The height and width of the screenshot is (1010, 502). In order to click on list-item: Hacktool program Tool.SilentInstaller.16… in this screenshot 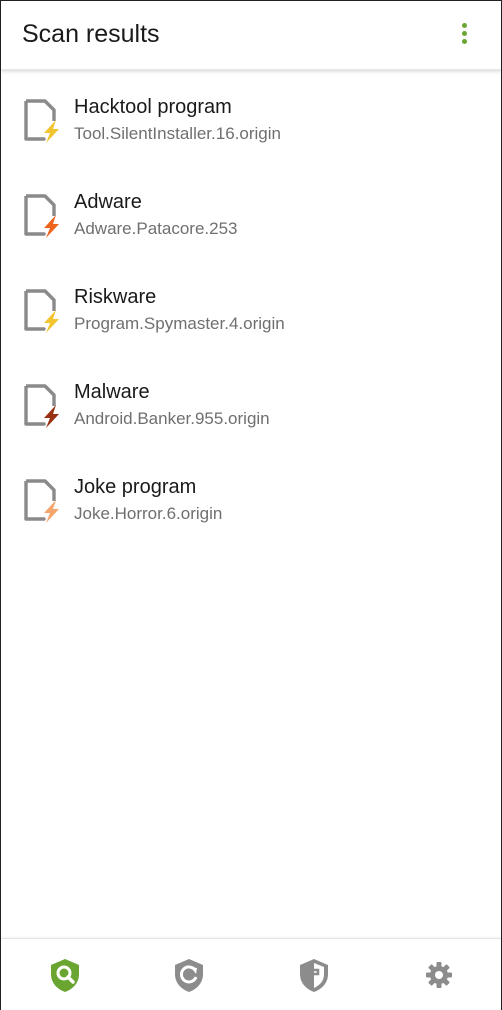, I will do `click(251, 118)`.